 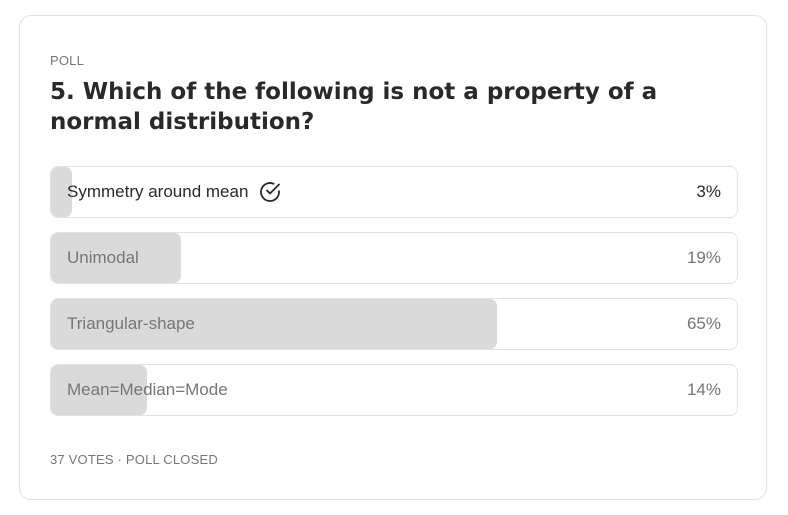 What do you see at coordinates (270, 192) in the screenshot?
I see `check-circle-icon` at bounding box center [270, 192].